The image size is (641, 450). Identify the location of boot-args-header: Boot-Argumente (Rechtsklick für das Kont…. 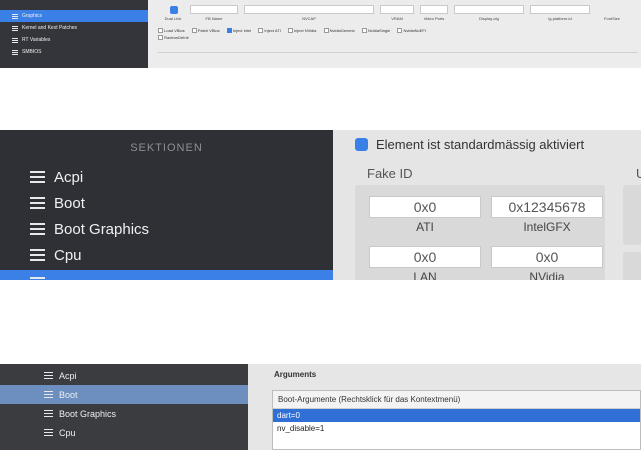
(456, 400).